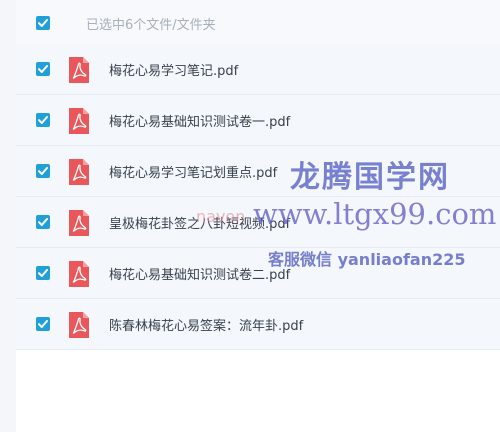 The height and width of the screenshot is (432, 500). Describe the element at coordinates (206, 324) in the screenshot. I see `file-name: 陈春林梅花心易签案：流年卦.pdf` at that location.